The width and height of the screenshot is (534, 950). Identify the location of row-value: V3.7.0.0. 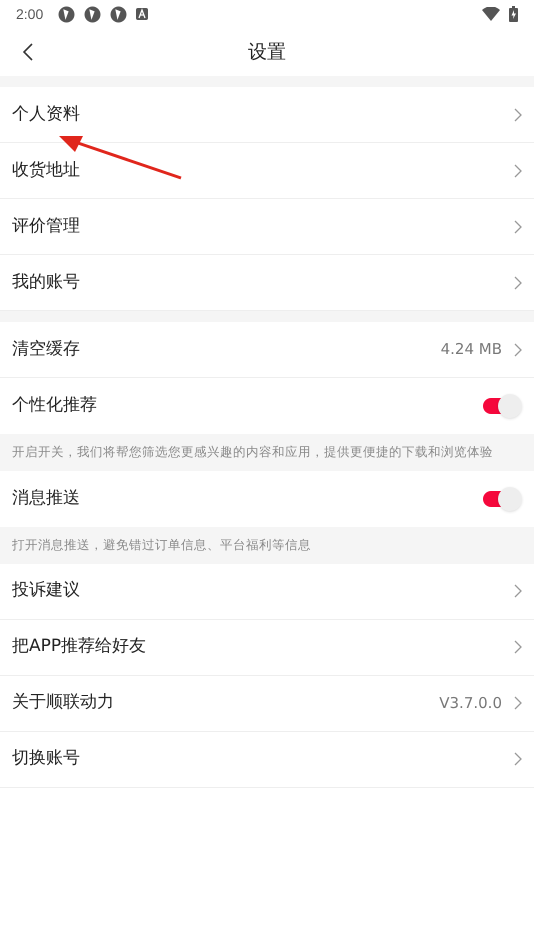
(470, 703).